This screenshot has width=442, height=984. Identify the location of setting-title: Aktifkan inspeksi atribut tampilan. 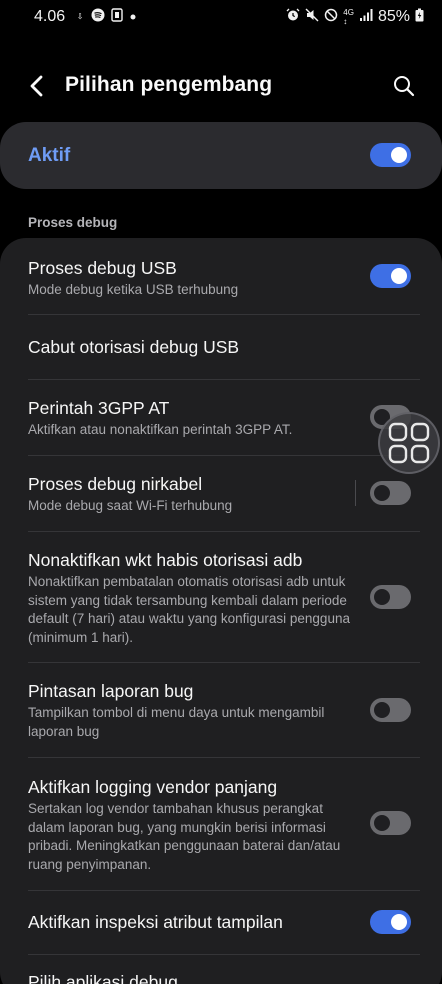
(155, 922).